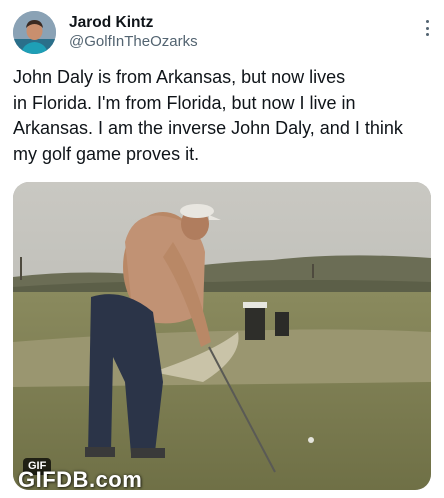  I want to click on tweet-text-line: my golf game proves it., so click(106, 153).